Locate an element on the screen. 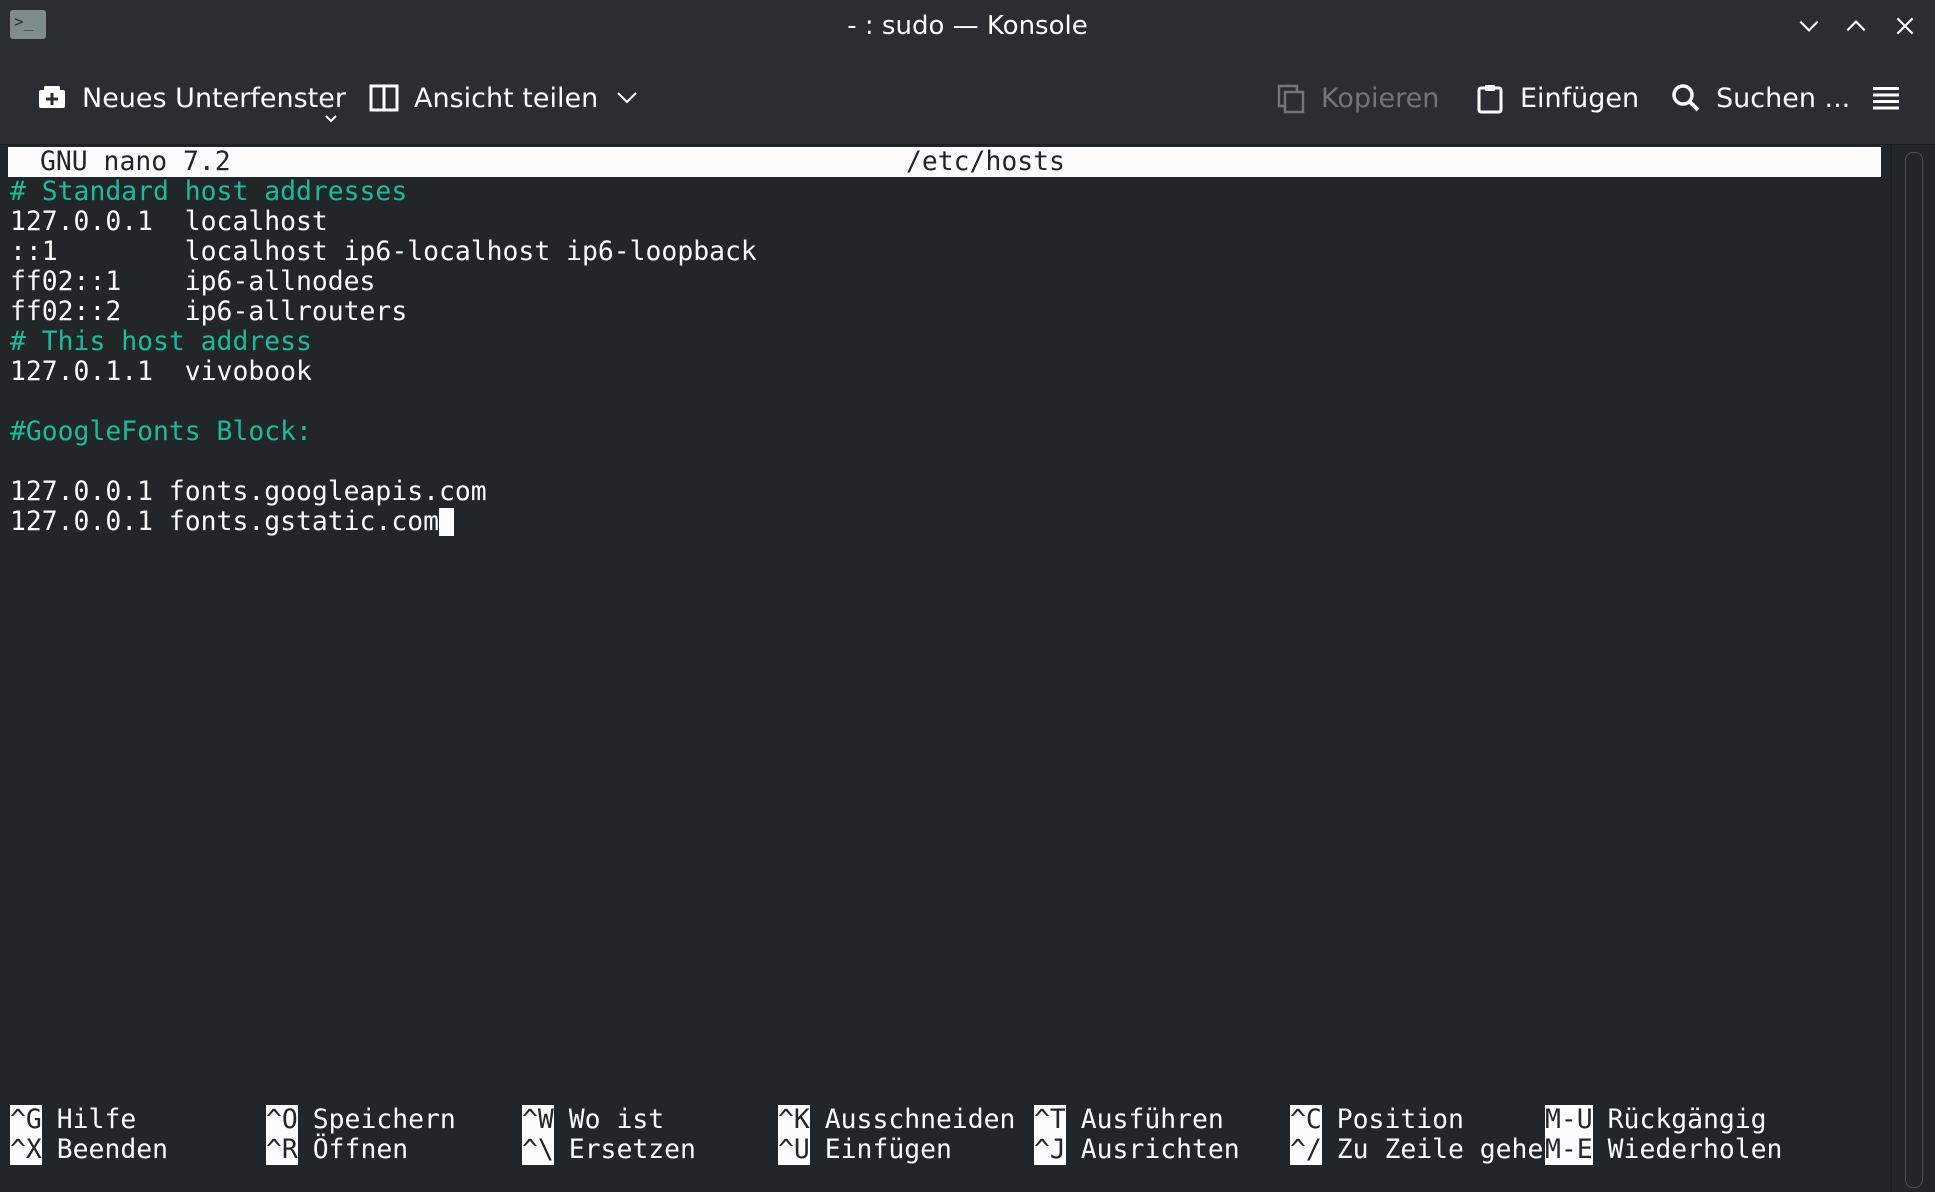 The image size is (1935, 1192). shortcut-item: ^/ Zu Zeile gehe is located at coordinates (1416, 1150).